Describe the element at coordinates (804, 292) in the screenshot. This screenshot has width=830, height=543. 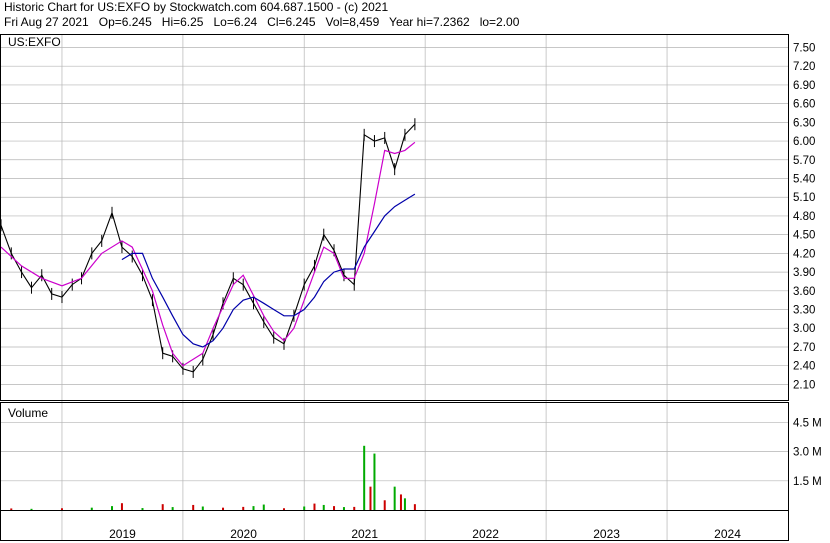
I see `price-y-tick-label: 3.60` at that location.